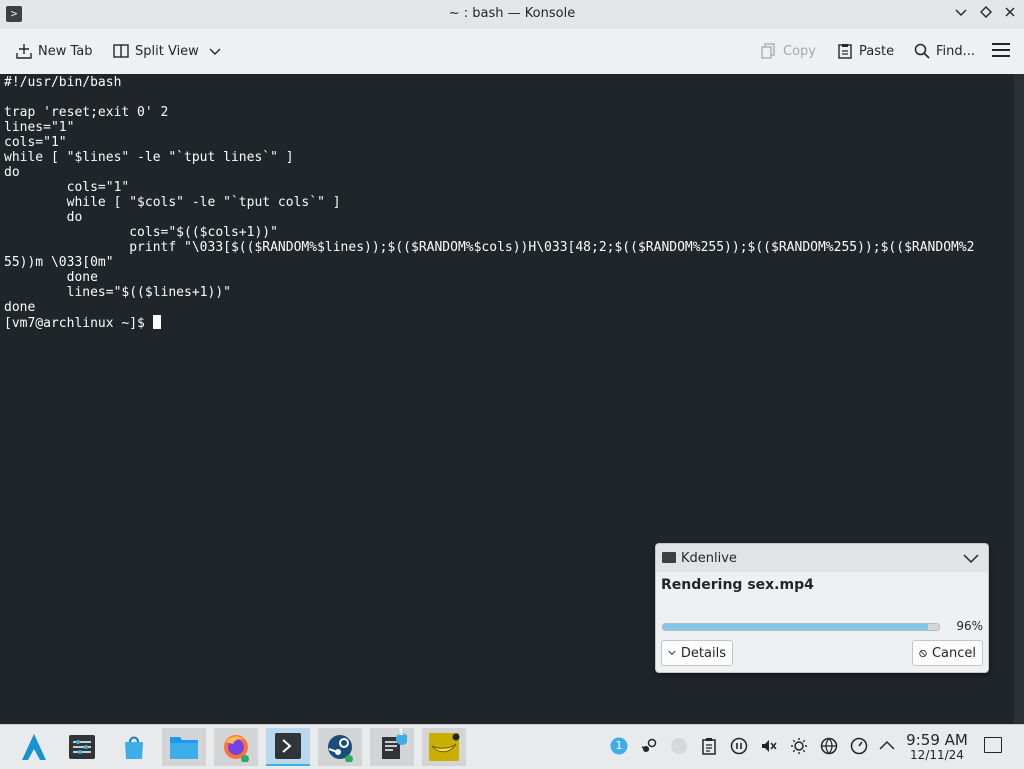  What do you see at coordinates (961, 14) in the screenshot?
I see `minimize-icon` at bounding box center [961, 14].